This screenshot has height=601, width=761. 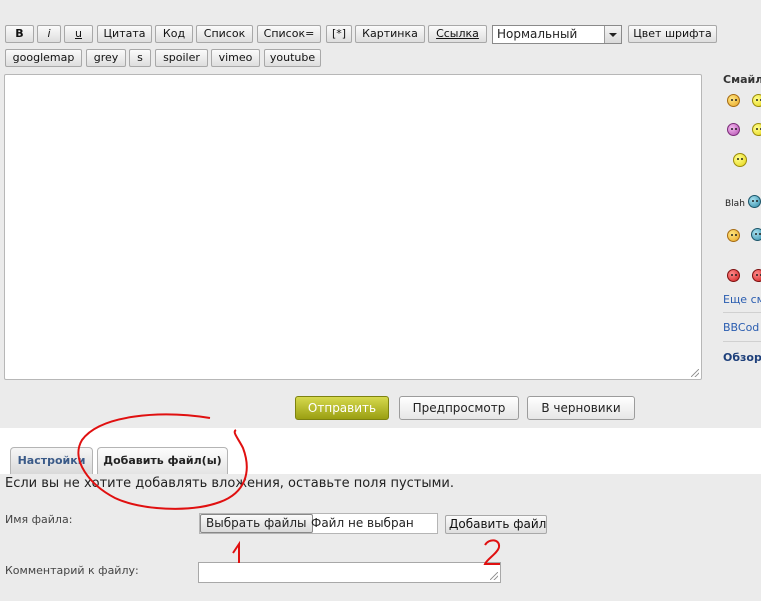 What do you see at coordinates (236, 551) in the screenshot?
I see `annotation-number-1-shape` at bounding box center [236, 551].